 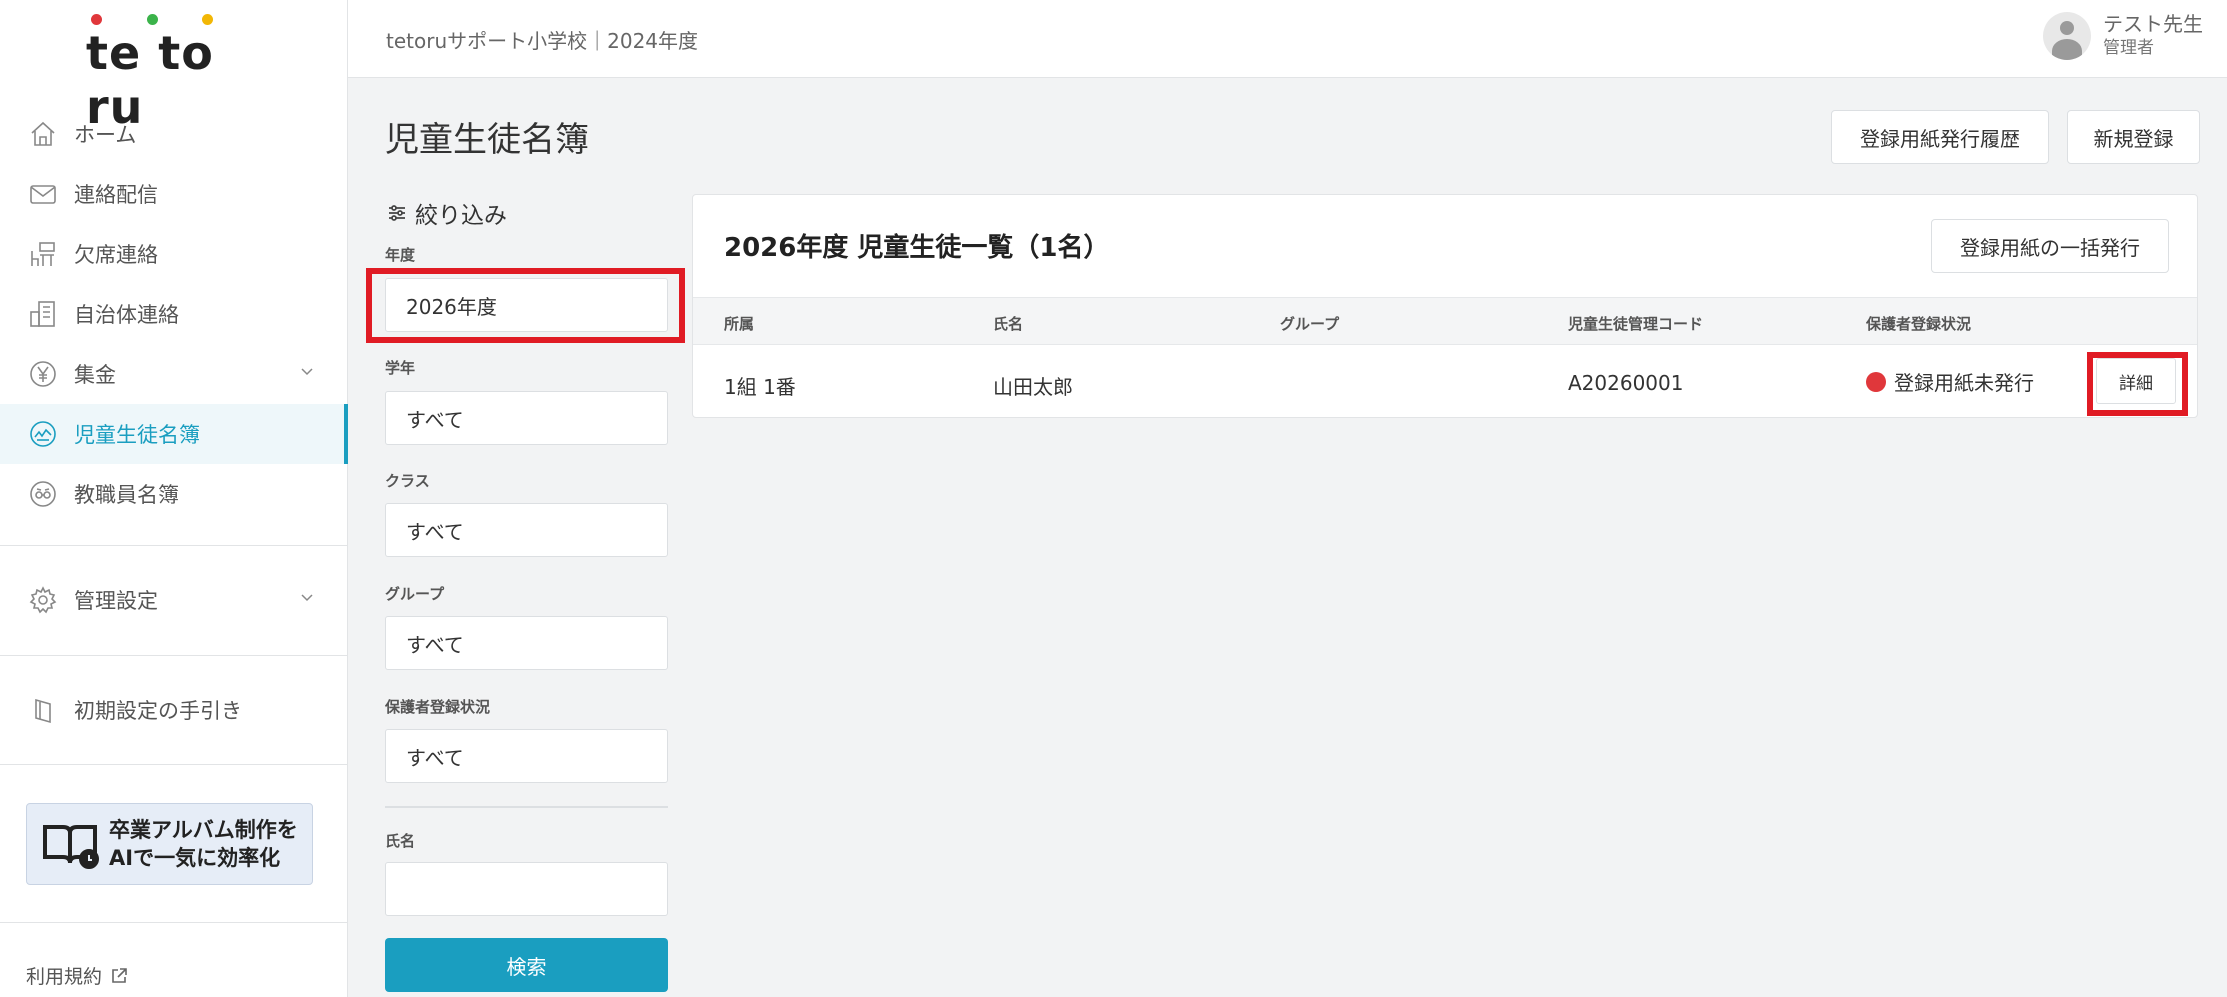 I want to click on grade-select: すべて, so click(x=526, y=418).